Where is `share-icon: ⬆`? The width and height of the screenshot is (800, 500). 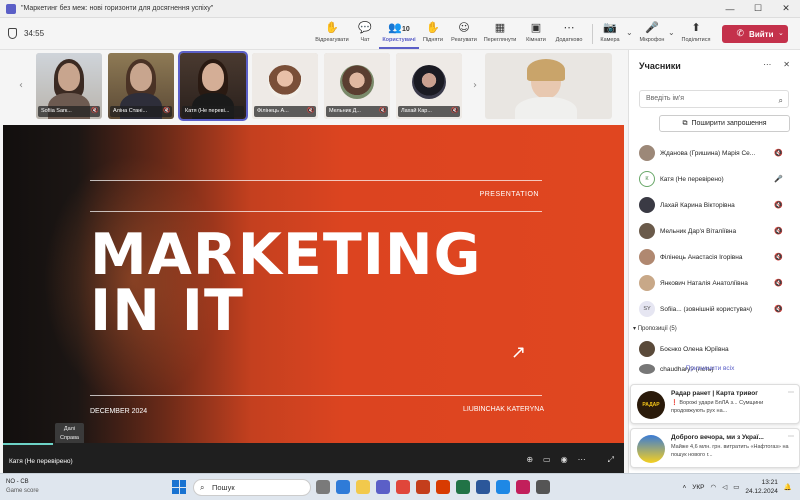 share-icon: ⬆ is located at coordinates (696, 27).